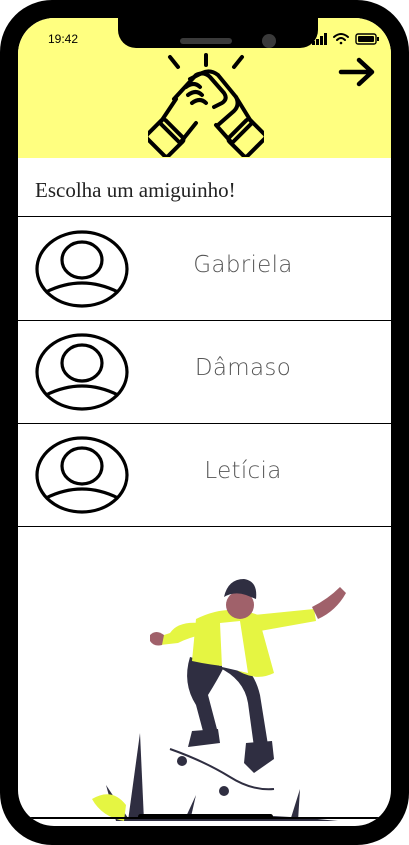 The width and height of the screenshot is (409, 845). Describe the element at coordinates (269, 41) in the screenshot. I see `front-camera` at that location.